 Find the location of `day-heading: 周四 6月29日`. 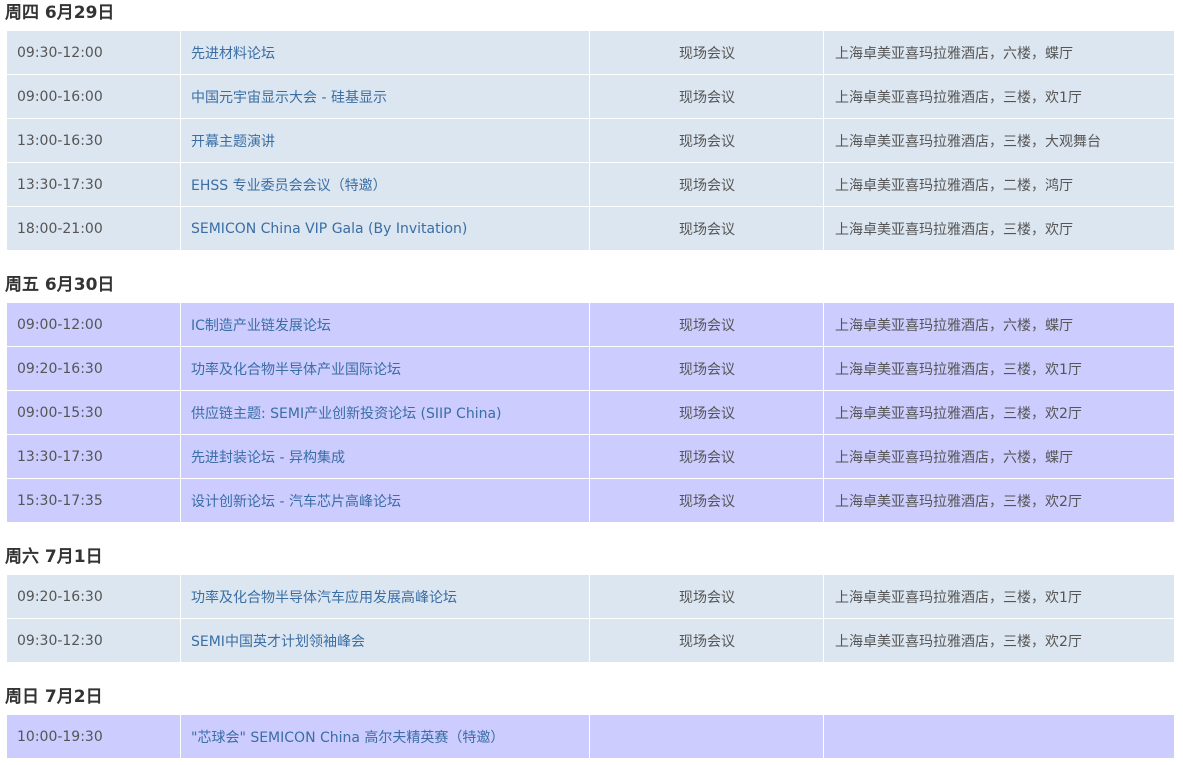

day-heading: 周四 6月29日 is located at coordinates (60, 13).